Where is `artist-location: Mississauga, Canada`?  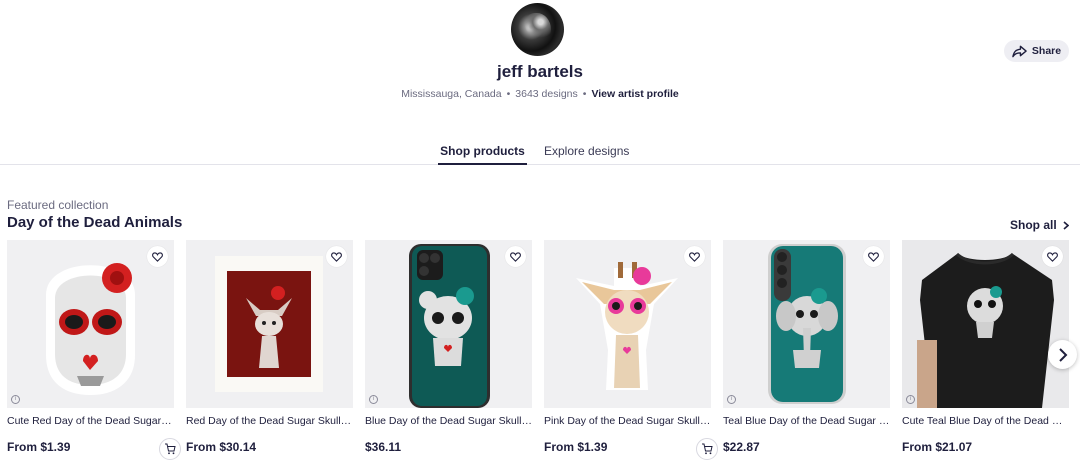
artist-location: Mississauga, Canada is located at coordinates (451, 94).